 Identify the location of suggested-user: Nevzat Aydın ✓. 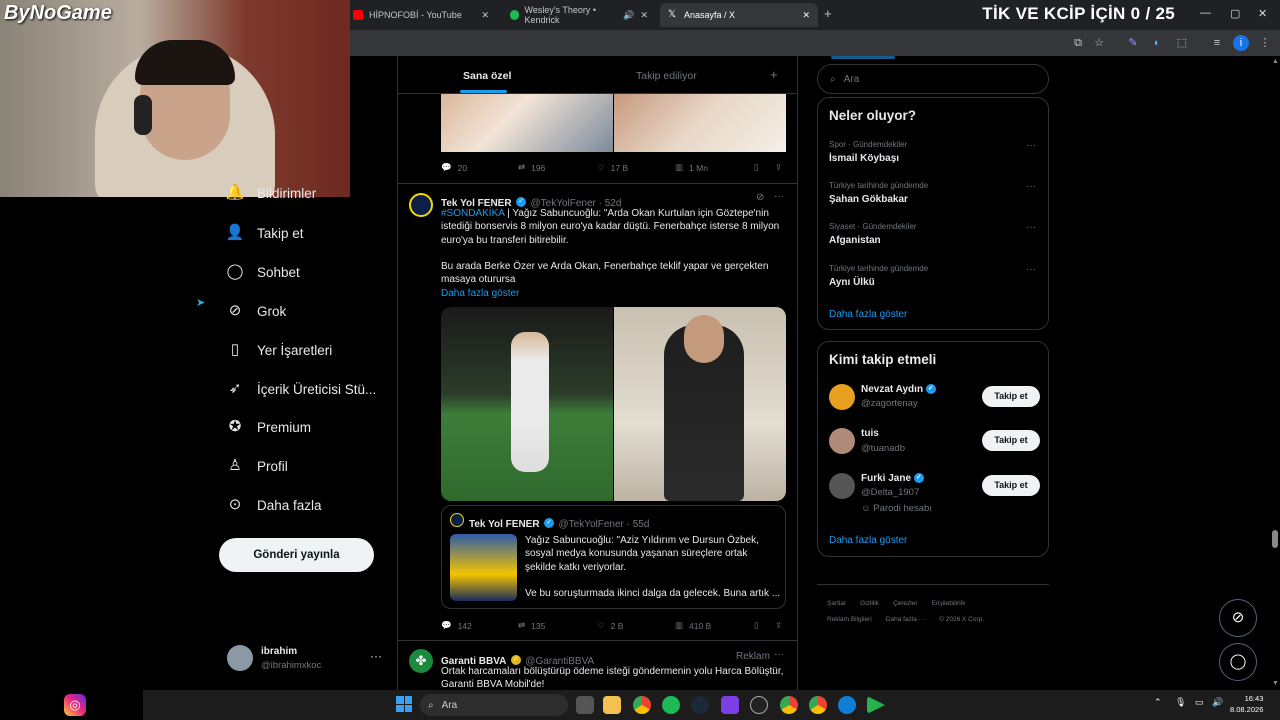
(898, 389).